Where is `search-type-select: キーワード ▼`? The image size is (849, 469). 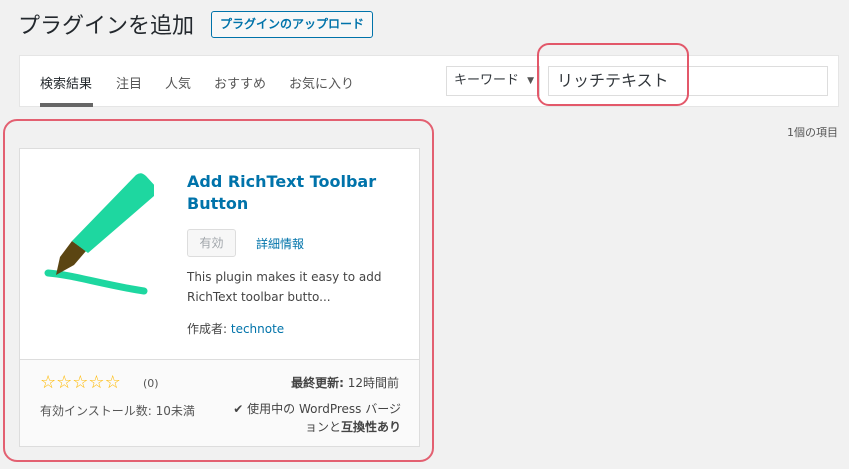
search-type-select: キーワード ▼ is located at coordinates (493, 81).